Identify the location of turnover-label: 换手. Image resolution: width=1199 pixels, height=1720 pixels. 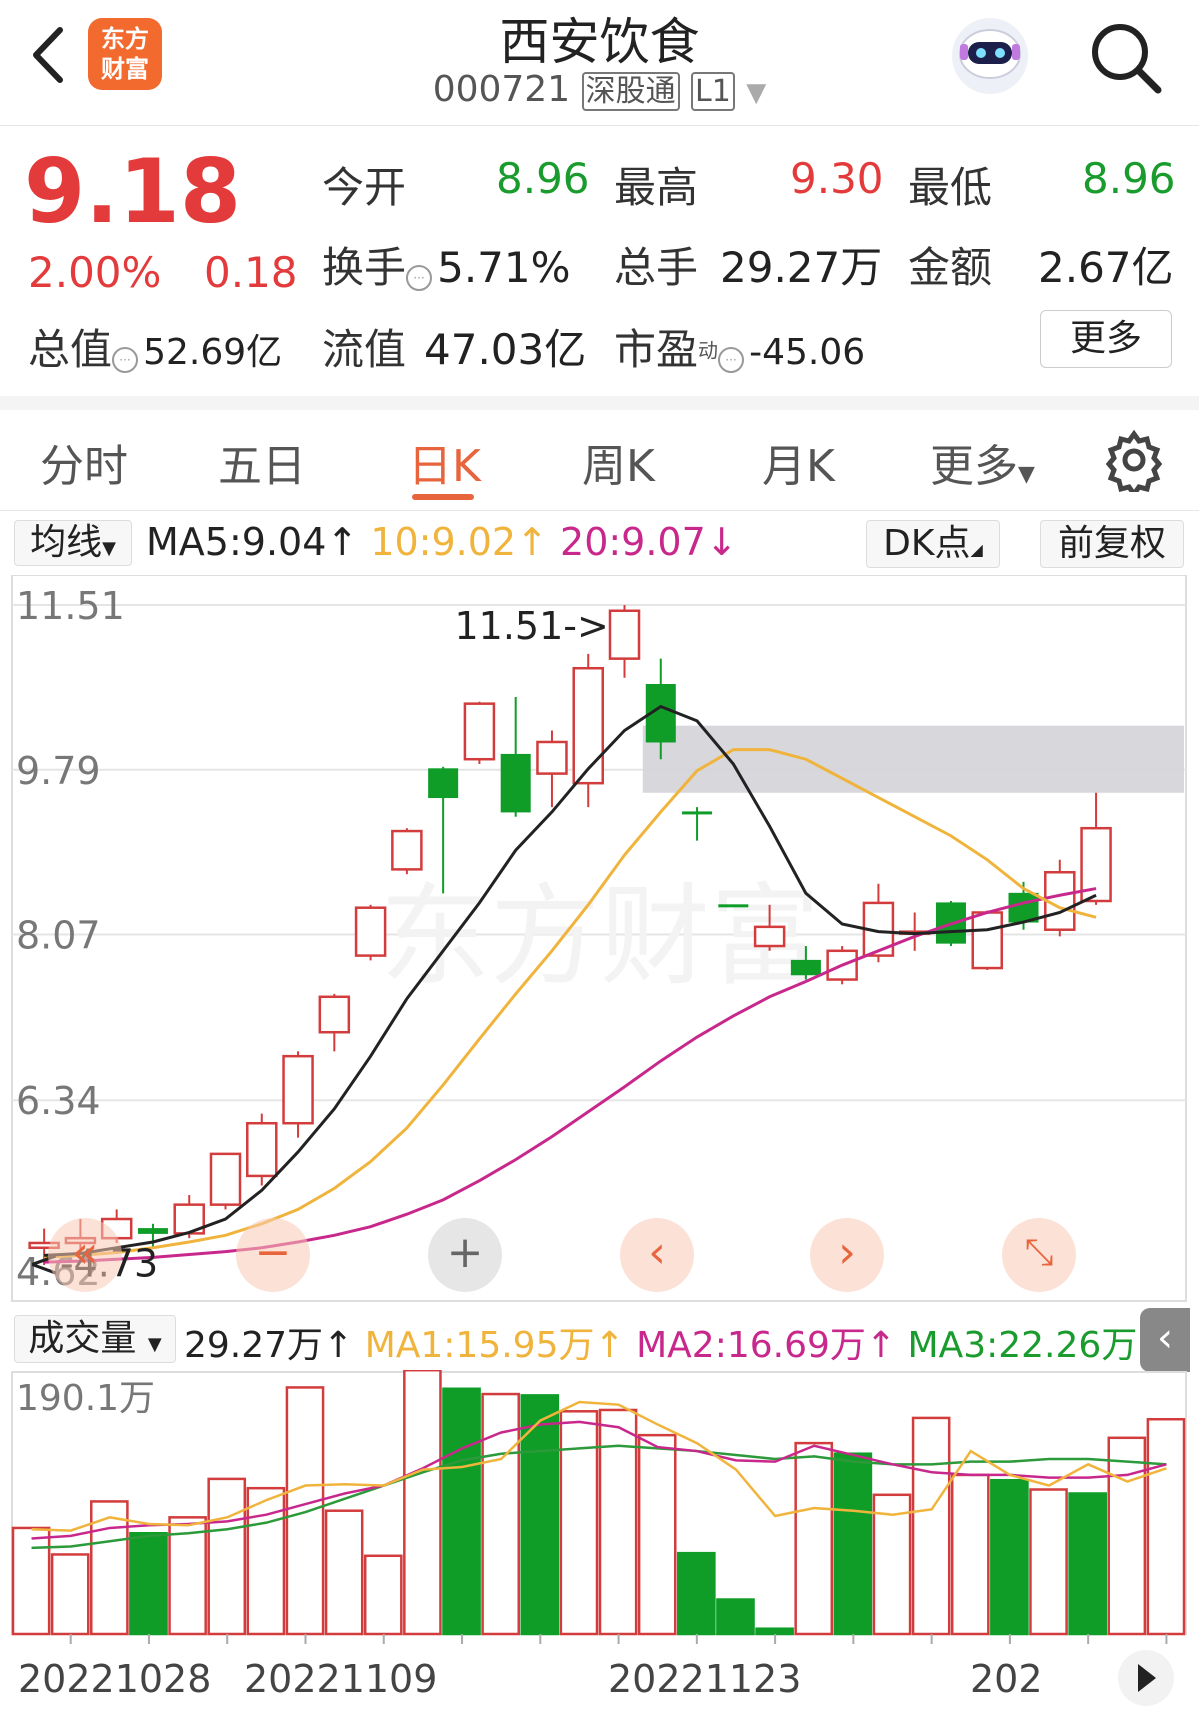
(364, 267).